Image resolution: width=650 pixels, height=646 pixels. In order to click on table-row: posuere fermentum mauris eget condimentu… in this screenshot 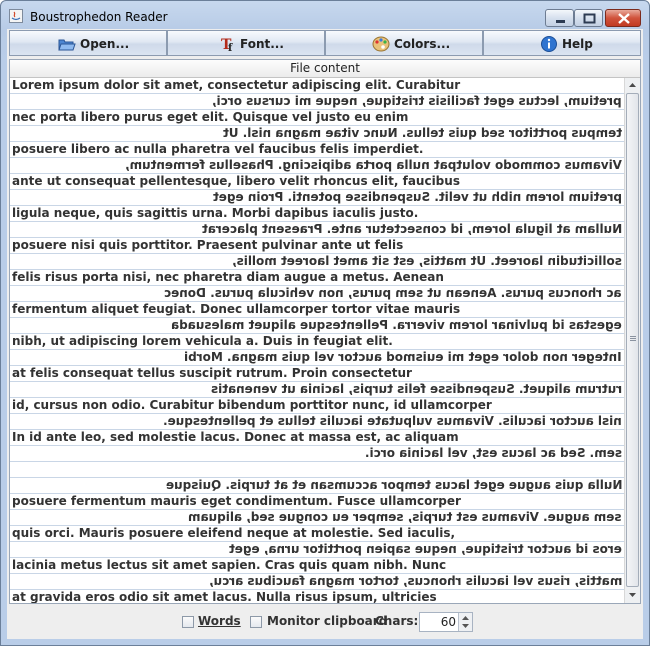, I will do `click(317, 502)`.